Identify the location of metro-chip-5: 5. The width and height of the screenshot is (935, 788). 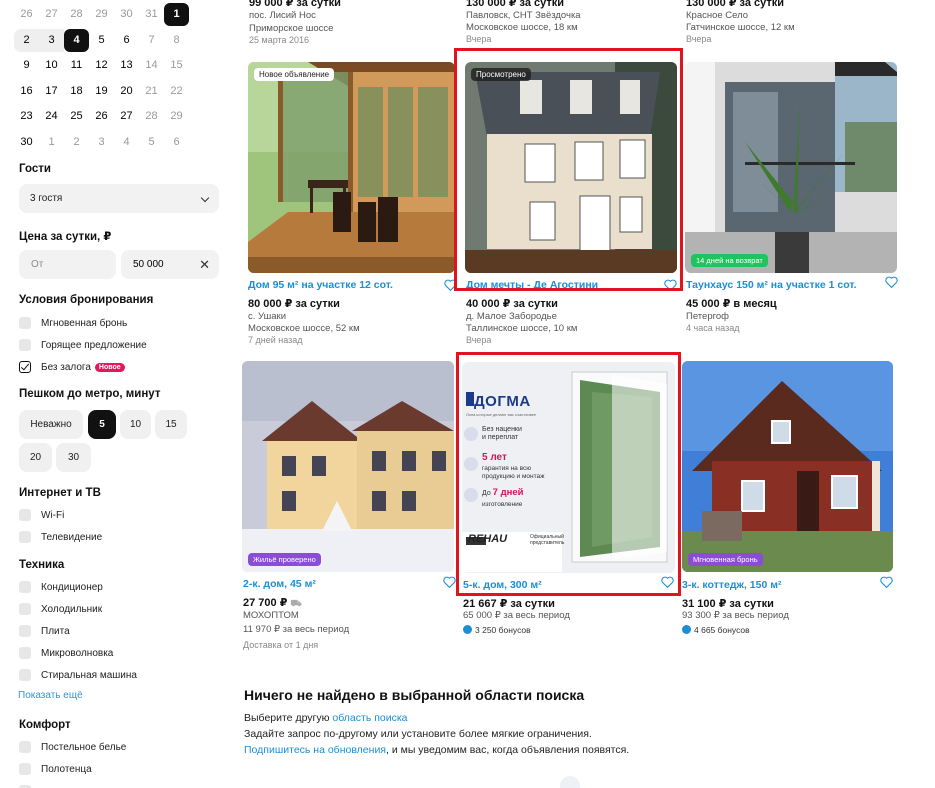
(102, 424).